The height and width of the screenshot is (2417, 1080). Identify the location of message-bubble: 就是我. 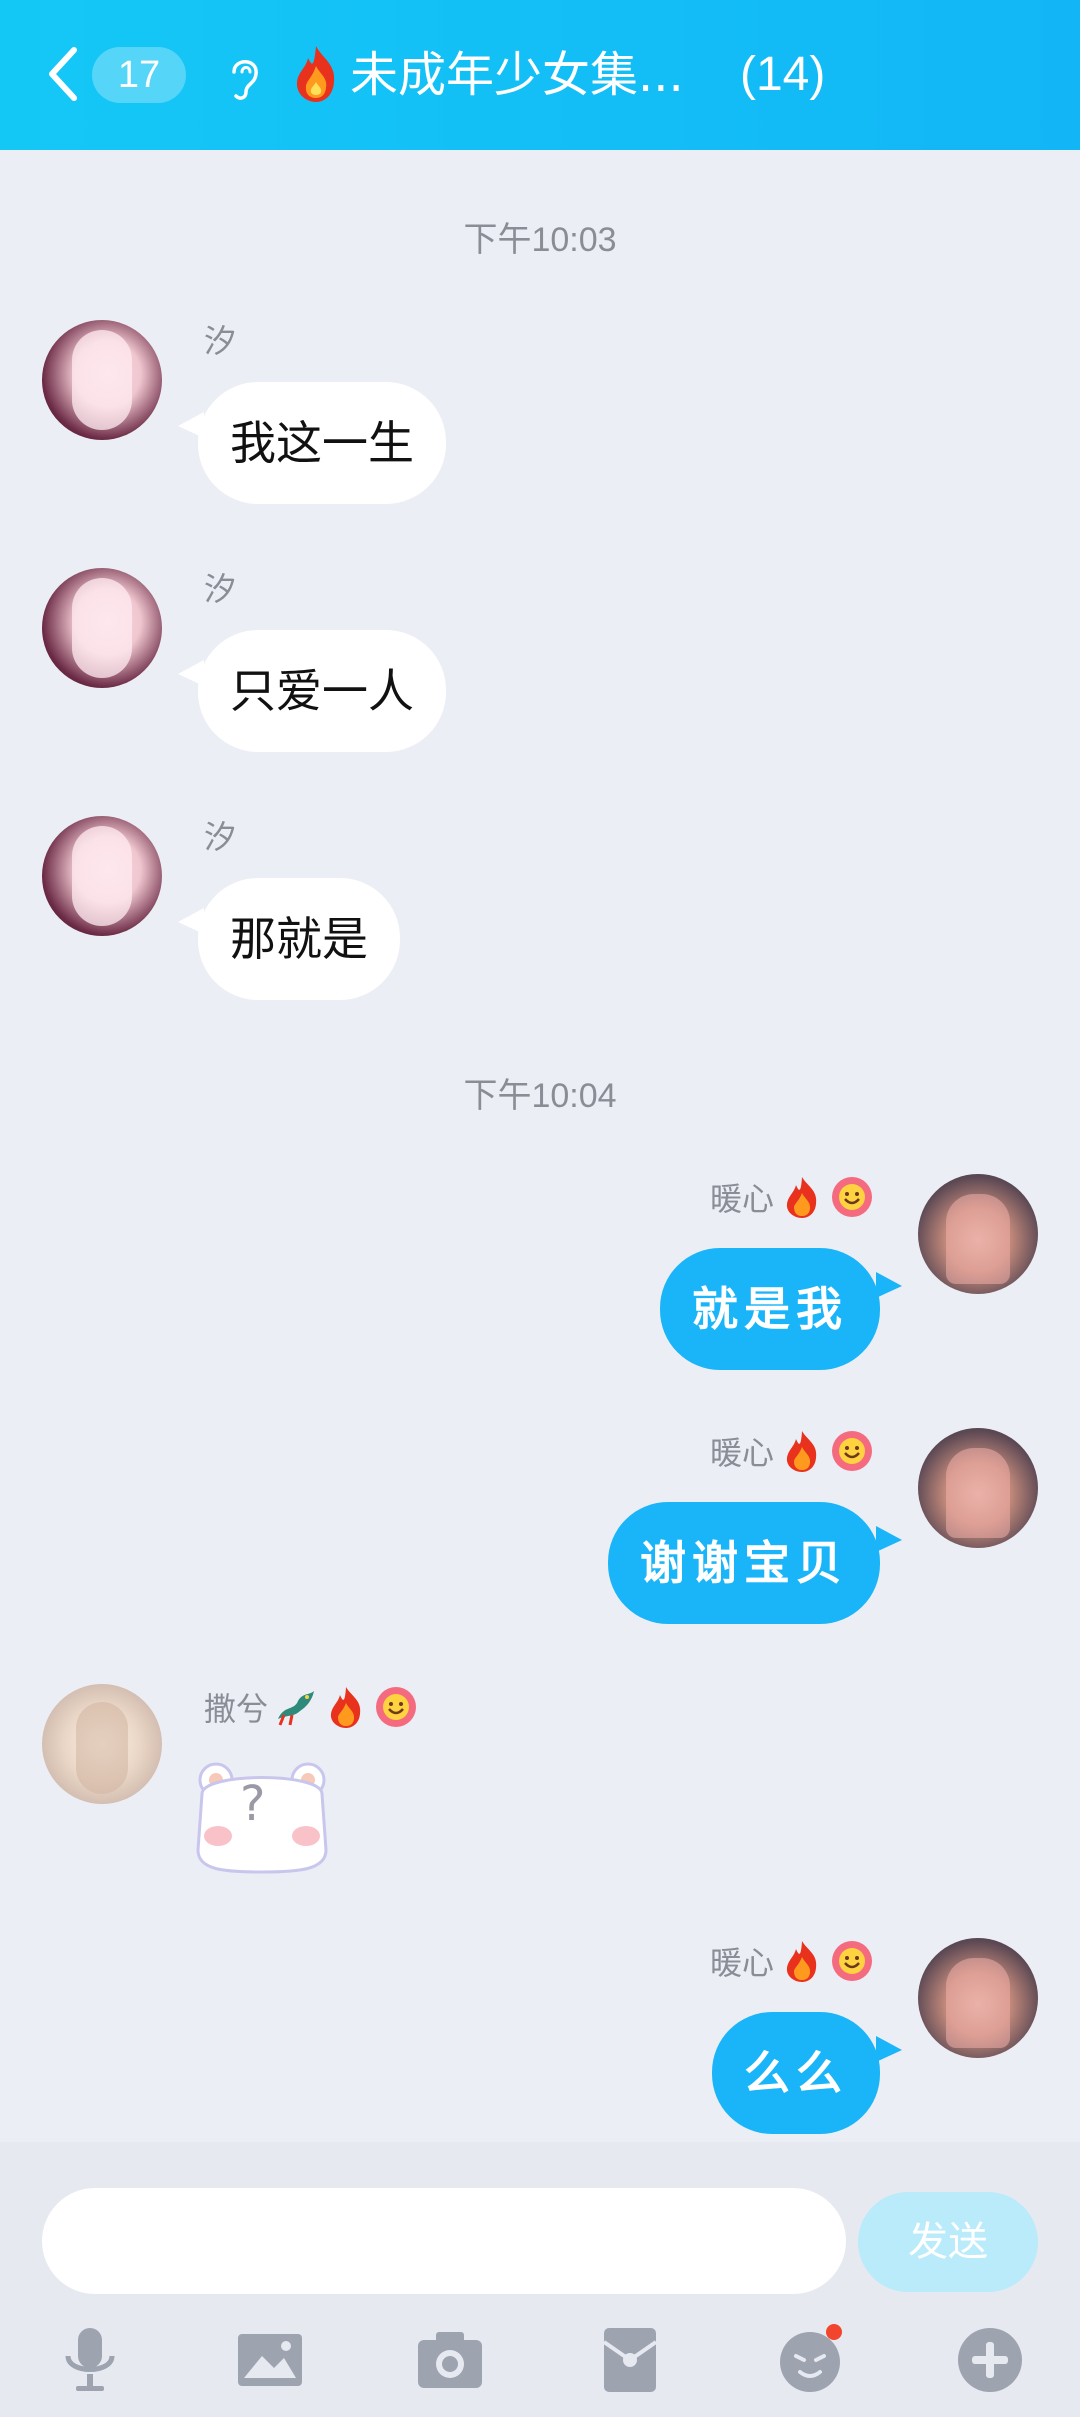
(770, 1309).